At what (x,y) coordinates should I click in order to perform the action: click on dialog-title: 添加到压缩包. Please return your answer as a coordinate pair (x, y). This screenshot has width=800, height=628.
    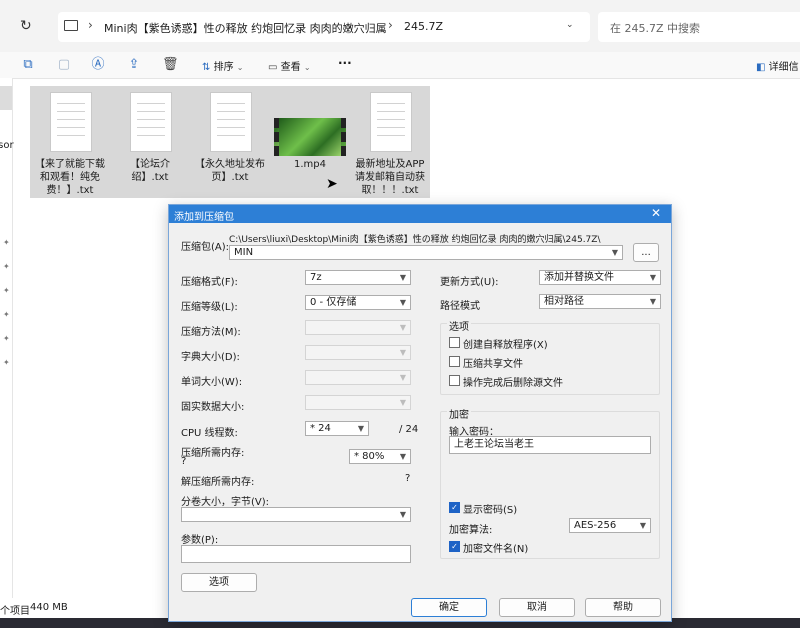
    Looking at the image, I should click on (204, 217).